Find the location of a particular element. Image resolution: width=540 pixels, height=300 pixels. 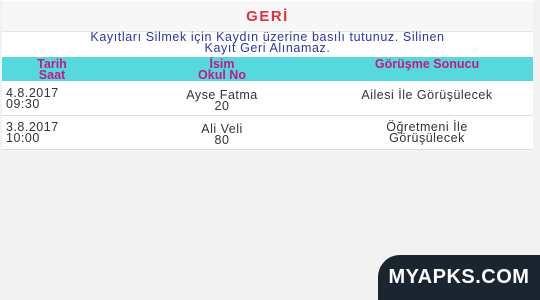

row-date-time: 3.8.2017 10:00 is located at coordinates (51, 133).